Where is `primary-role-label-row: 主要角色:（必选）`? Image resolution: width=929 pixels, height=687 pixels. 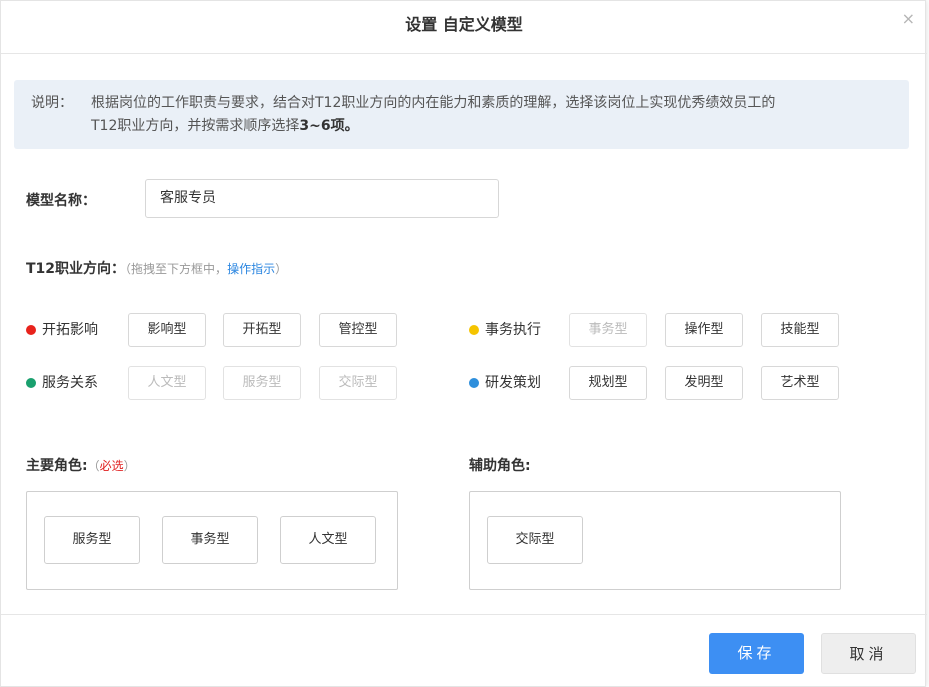 primary-role-label-row: 主要角色:（必选） is located at coordinates (81, 465).